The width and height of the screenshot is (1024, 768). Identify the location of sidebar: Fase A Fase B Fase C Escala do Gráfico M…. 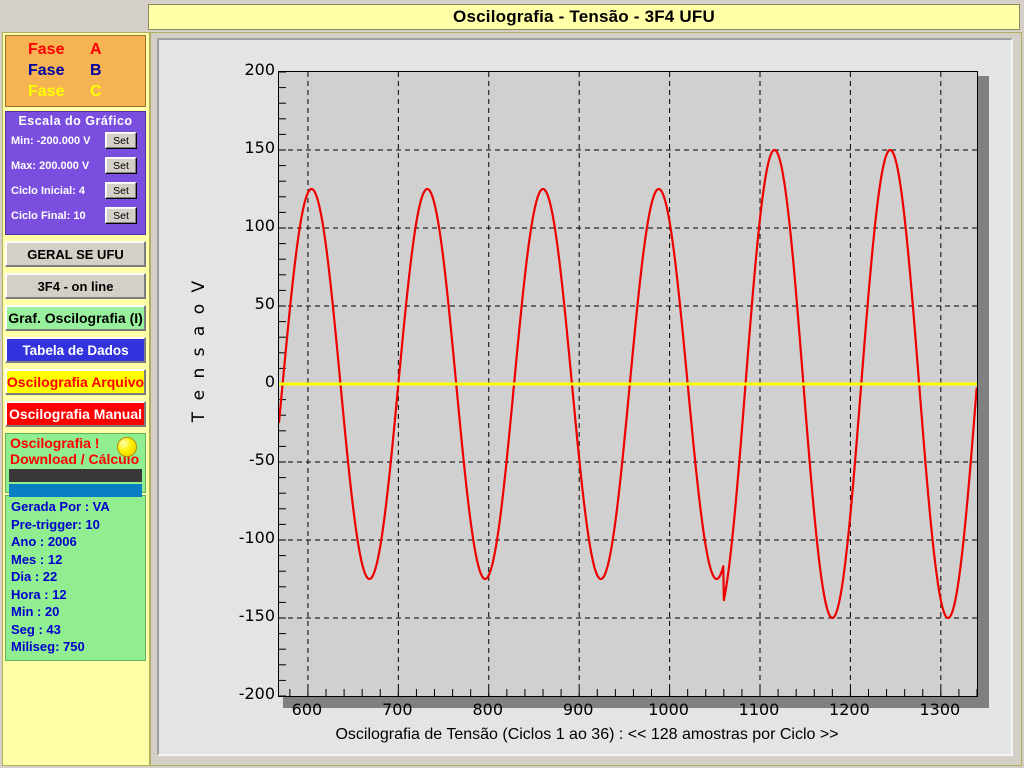
(76, 399).